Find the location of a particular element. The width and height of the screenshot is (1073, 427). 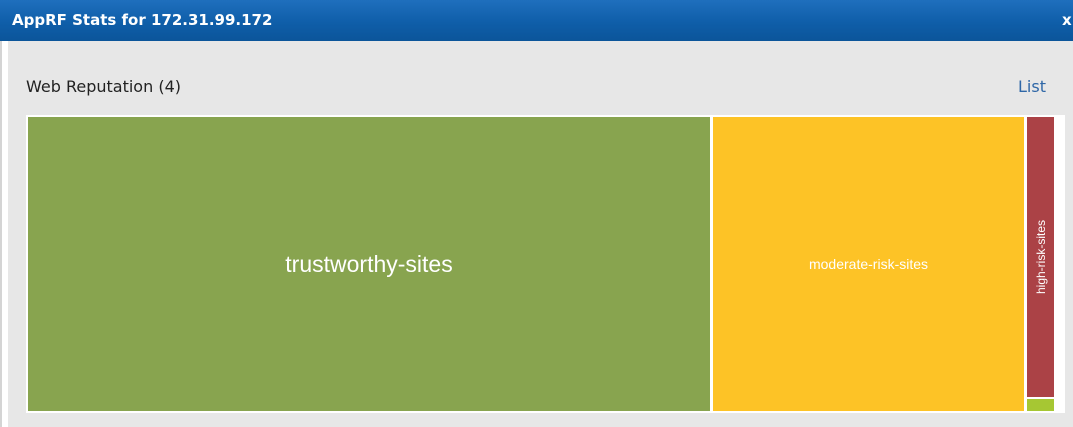

treemap-tile-high-risk-sites: high-risk-sites is located at coordinates (1040, 257).